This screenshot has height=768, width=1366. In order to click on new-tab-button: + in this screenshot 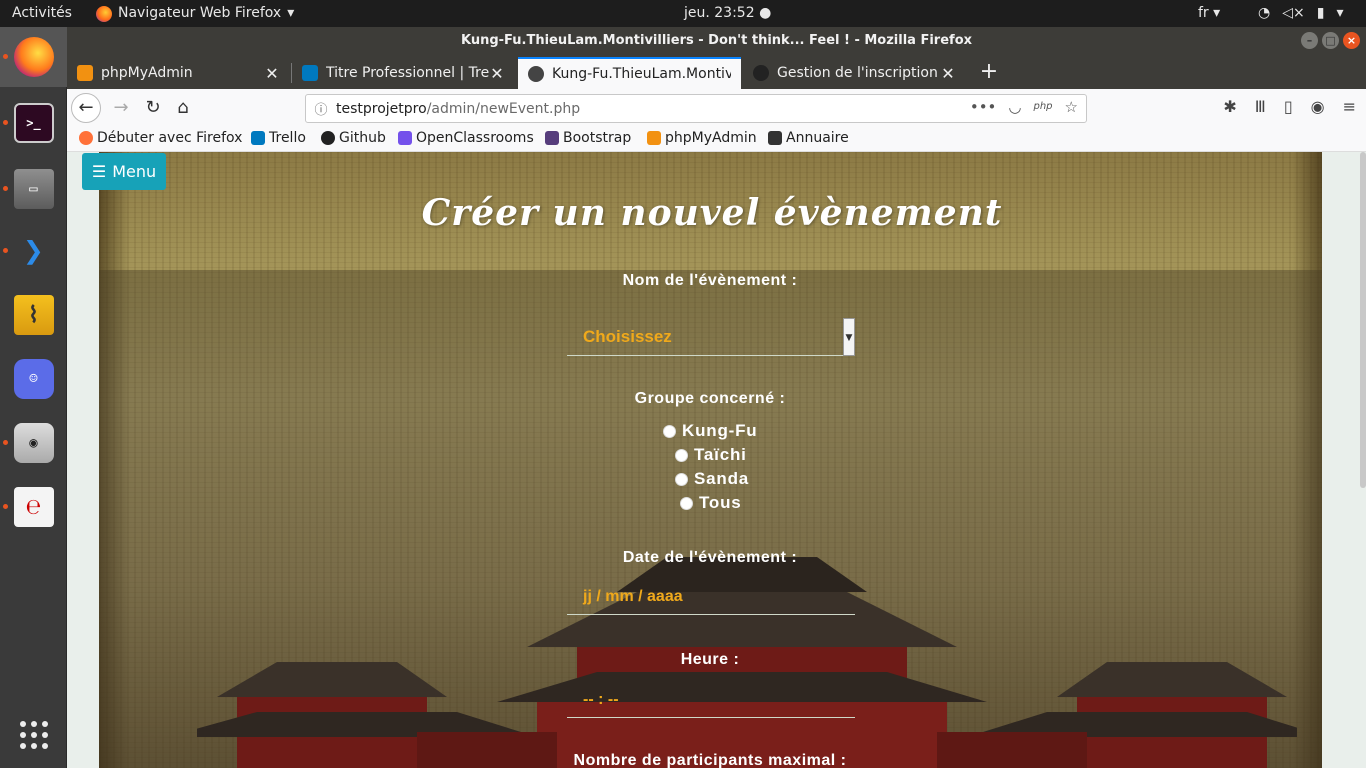, I will do `click(989, 73)`.